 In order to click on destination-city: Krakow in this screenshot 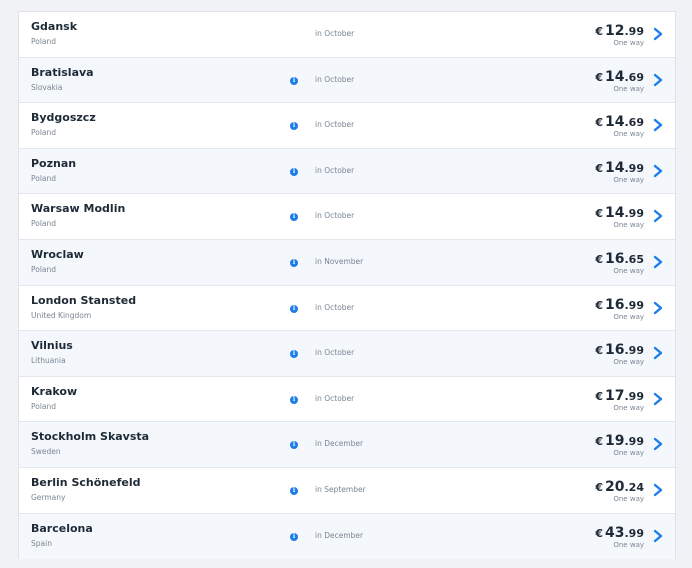, I will do `click(54, 391)`.